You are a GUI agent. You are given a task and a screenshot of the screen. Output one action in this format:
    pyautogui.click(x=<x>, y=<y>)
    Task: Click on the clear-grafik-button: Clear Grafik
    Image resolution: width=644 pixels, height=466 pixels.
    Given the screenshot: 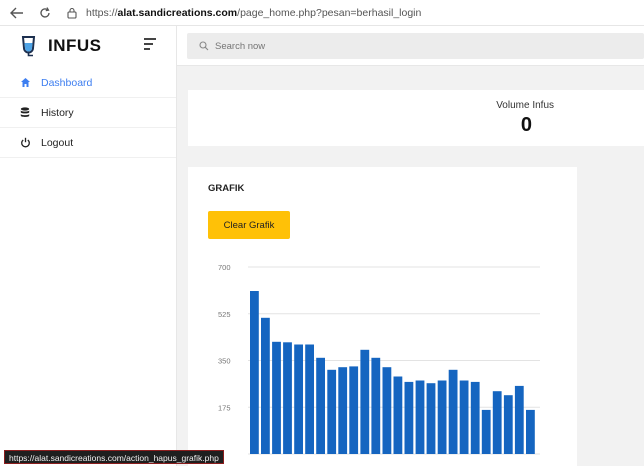 What is the action you would take?
    pyautogui.click(x=249, y=225)
    